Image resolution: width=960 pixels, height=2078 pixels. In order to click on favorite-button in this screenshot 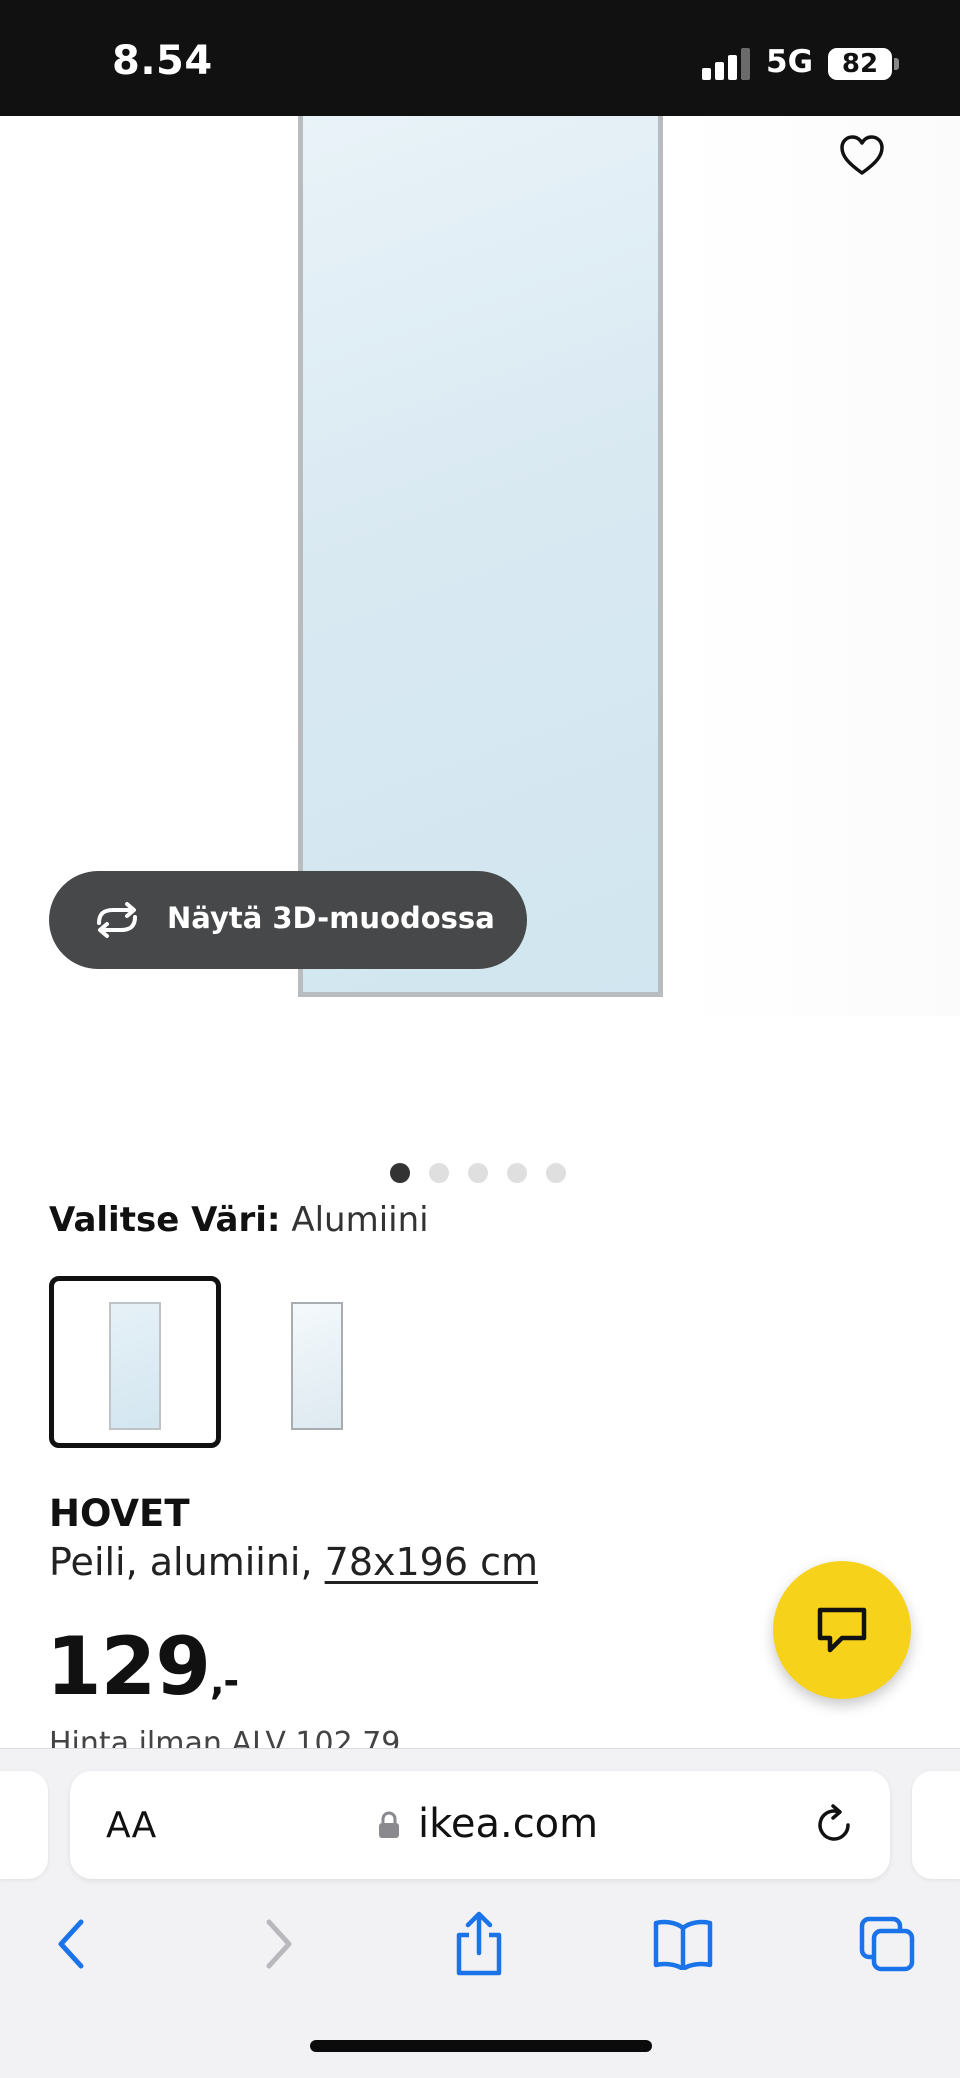, I will do `click(862, 156)`.